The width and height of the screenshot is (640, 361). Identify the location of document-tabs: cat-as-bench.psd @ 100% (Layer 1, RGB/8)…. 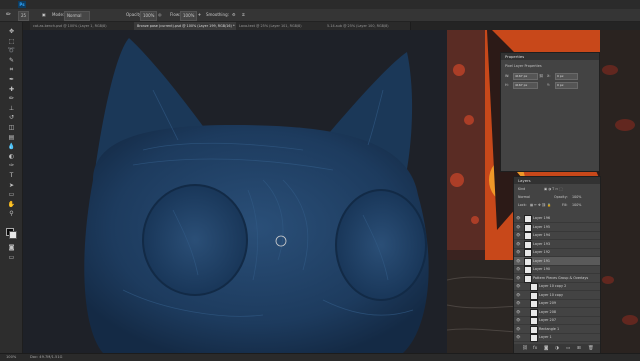
(331, 26).